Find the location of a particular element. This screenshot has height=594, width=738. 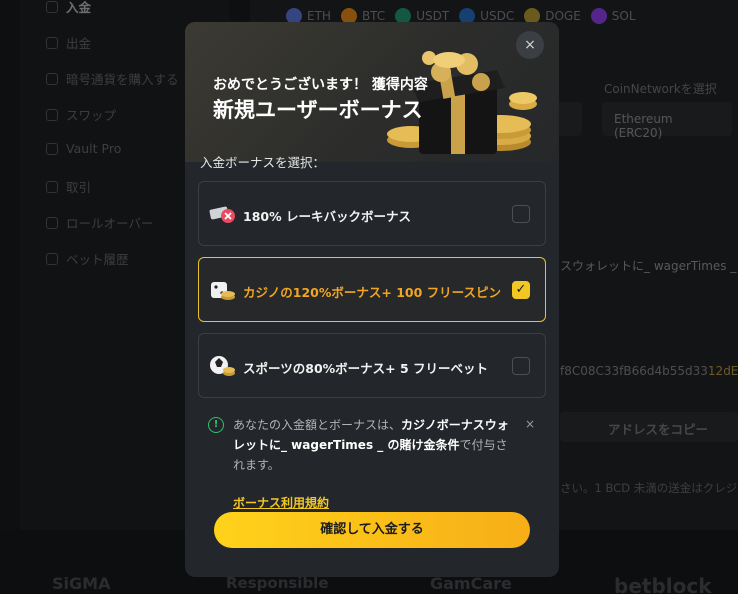

modal-header: × おめでとうございます！ 獲得内容 新規ユーザーボーナス is located at coordinates (372, 92).